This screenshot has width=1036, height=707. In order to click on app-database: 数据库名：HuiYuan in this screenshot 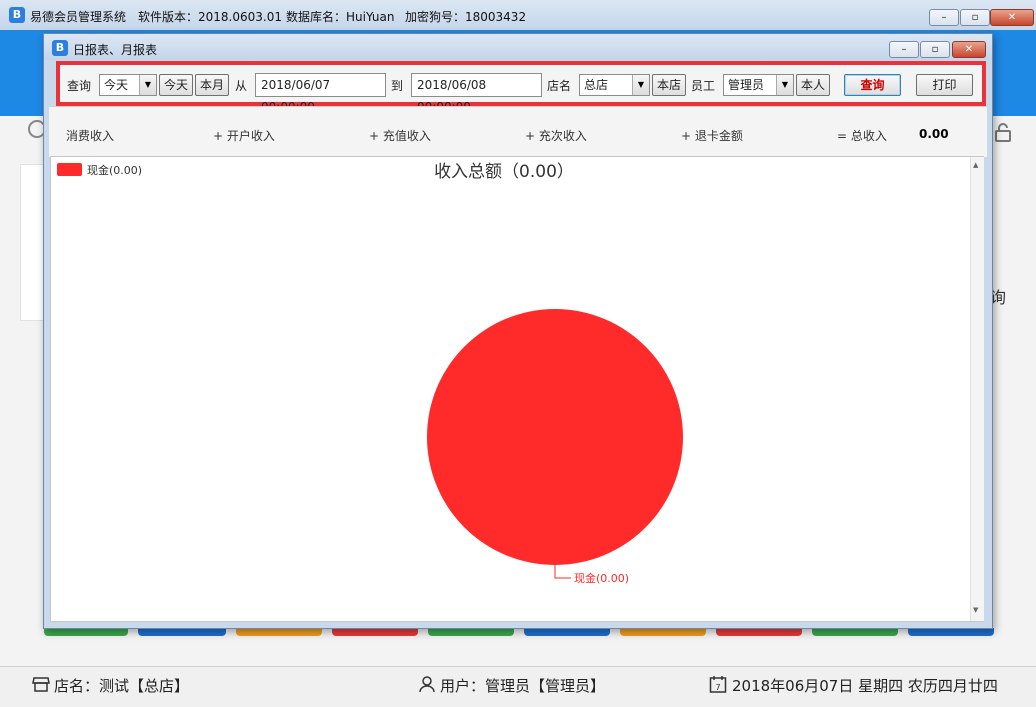, I will do `click(340, 17)`.